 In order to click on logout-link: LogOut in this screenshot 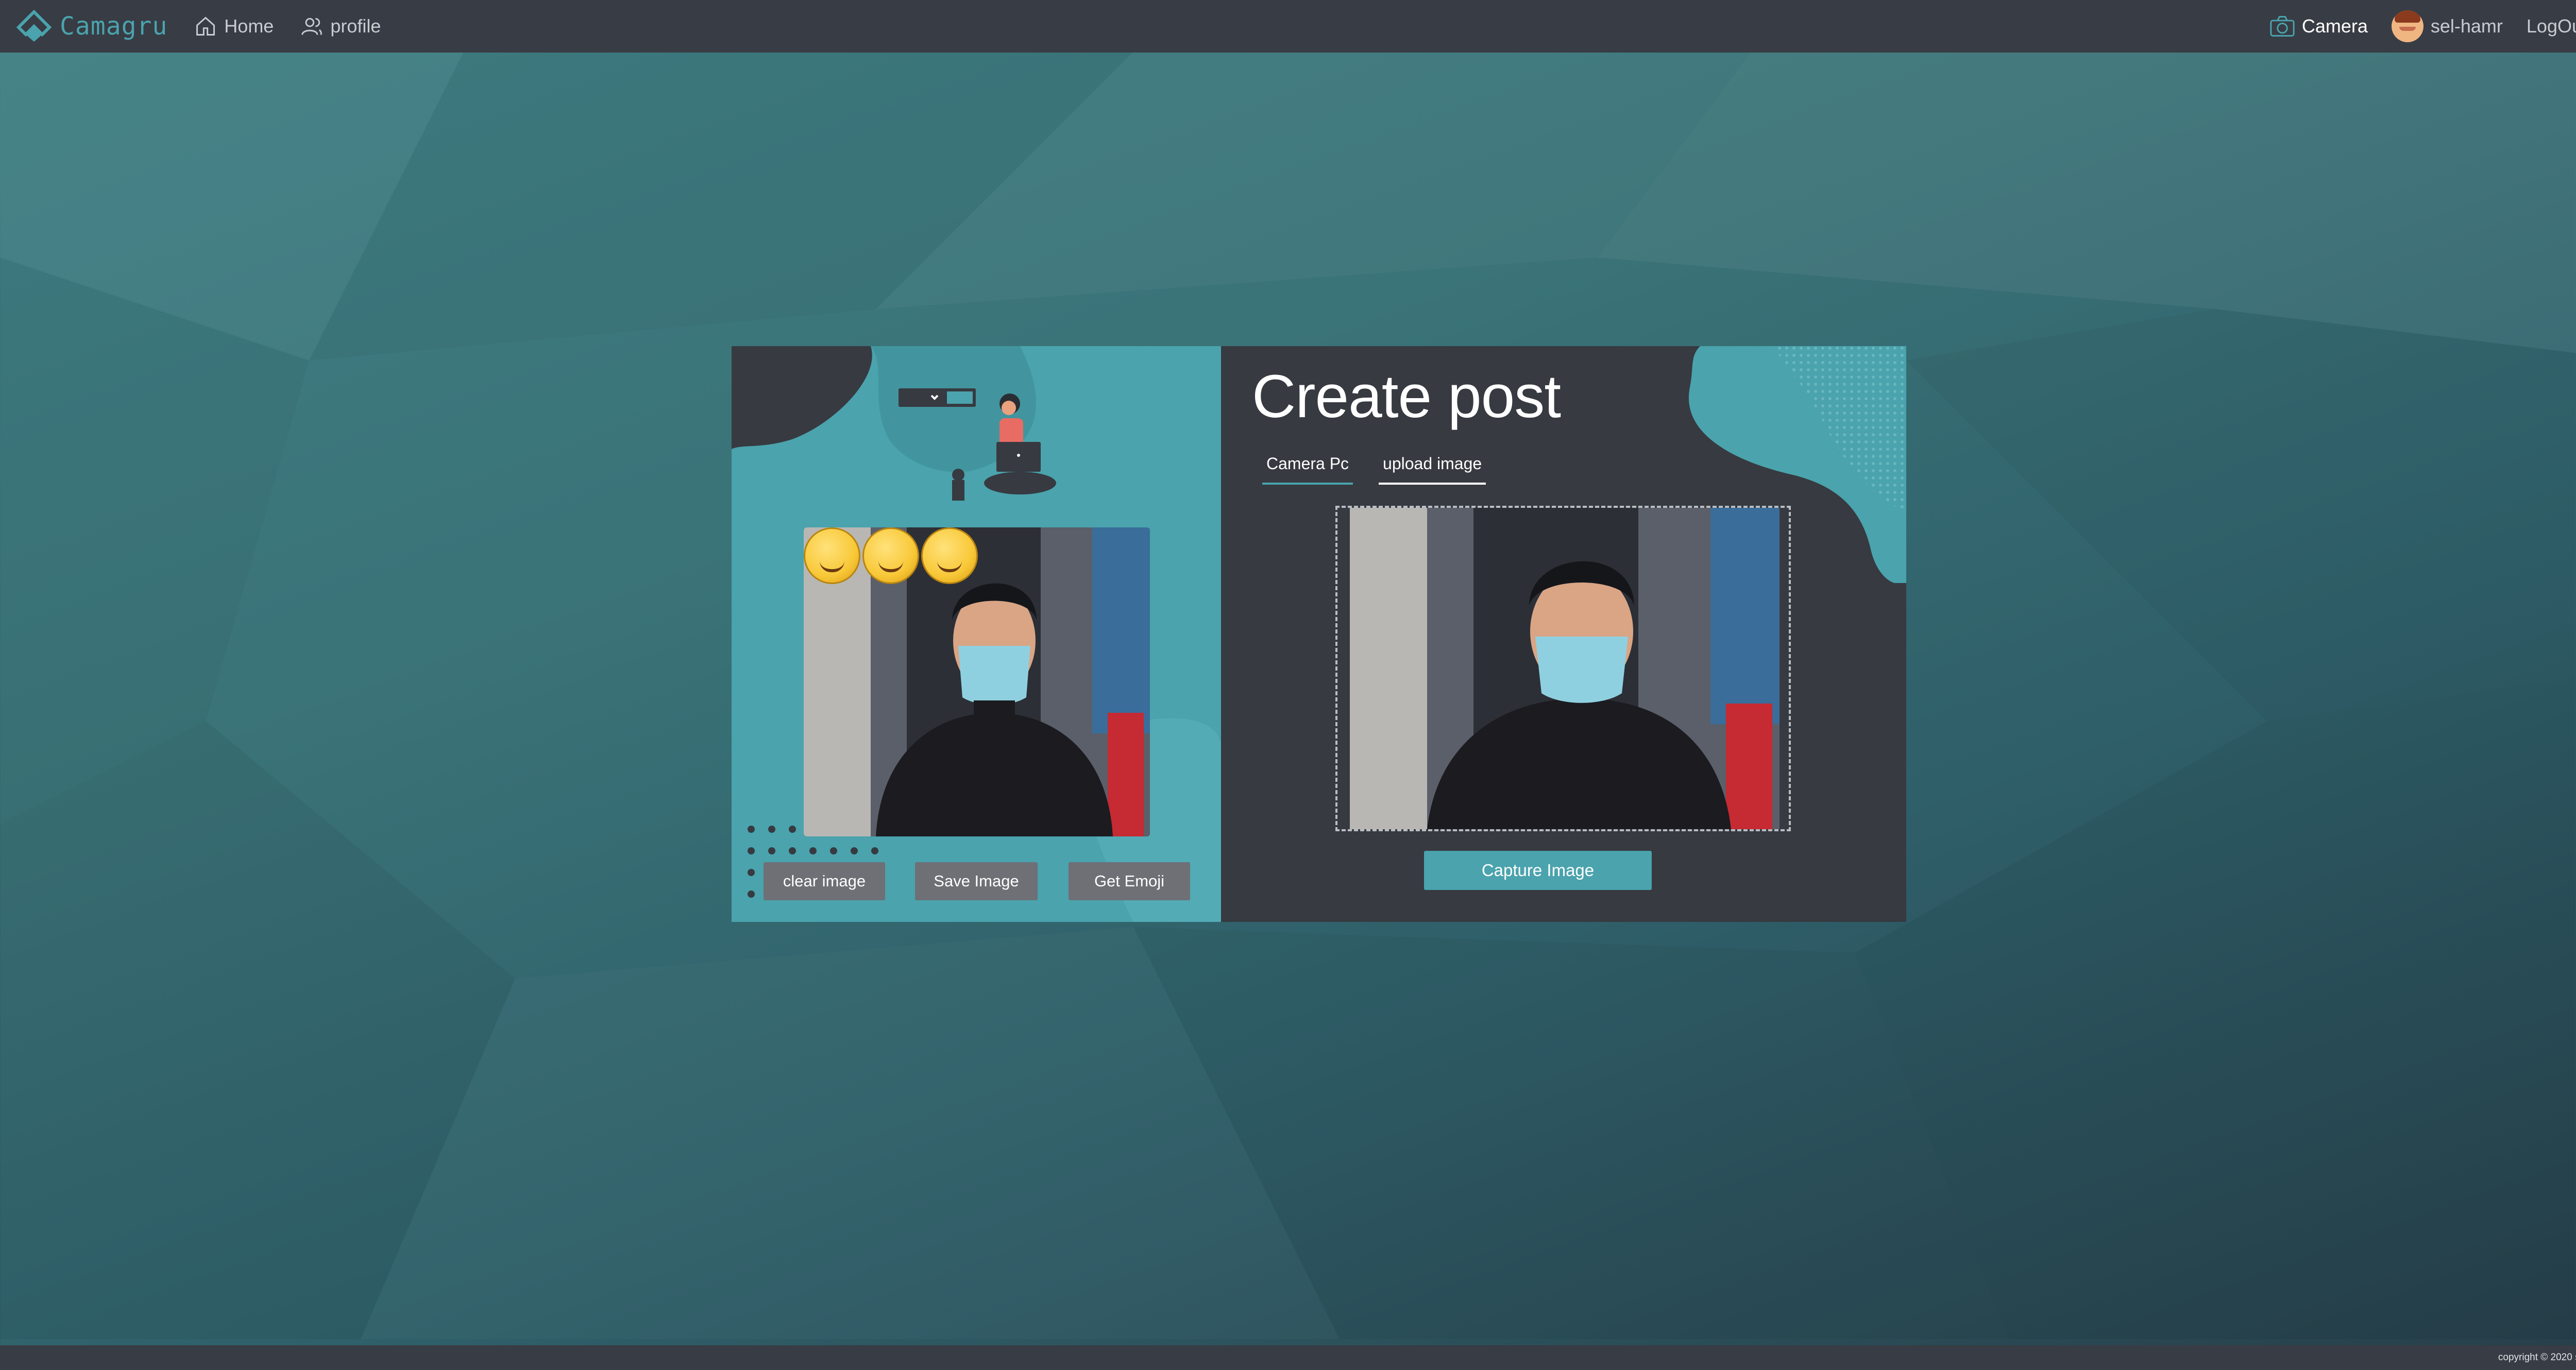, I will do `click(2551, 26)`.